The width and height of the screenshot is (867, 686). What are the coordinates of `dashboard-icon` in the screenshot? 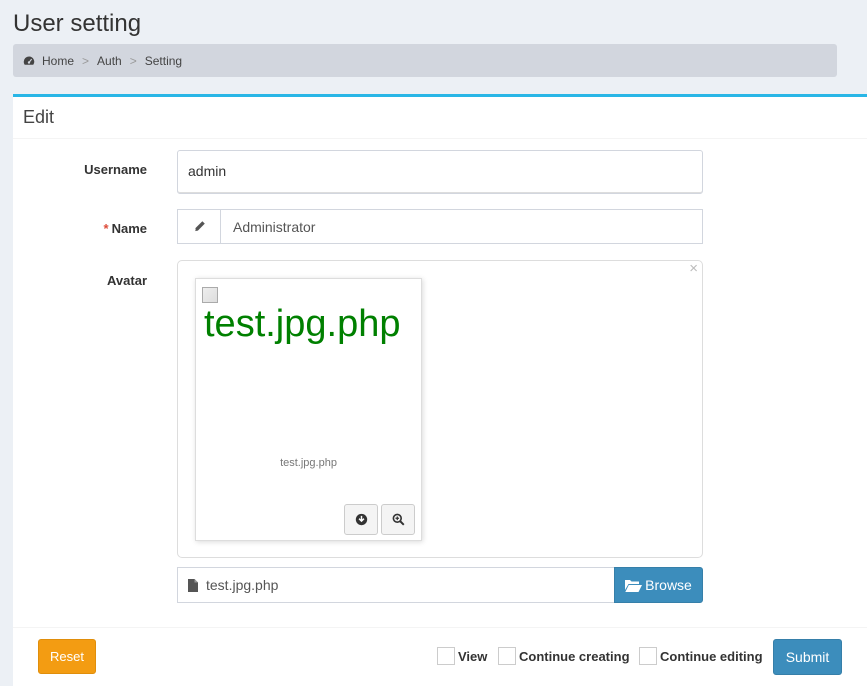 It's located at (29, 60).